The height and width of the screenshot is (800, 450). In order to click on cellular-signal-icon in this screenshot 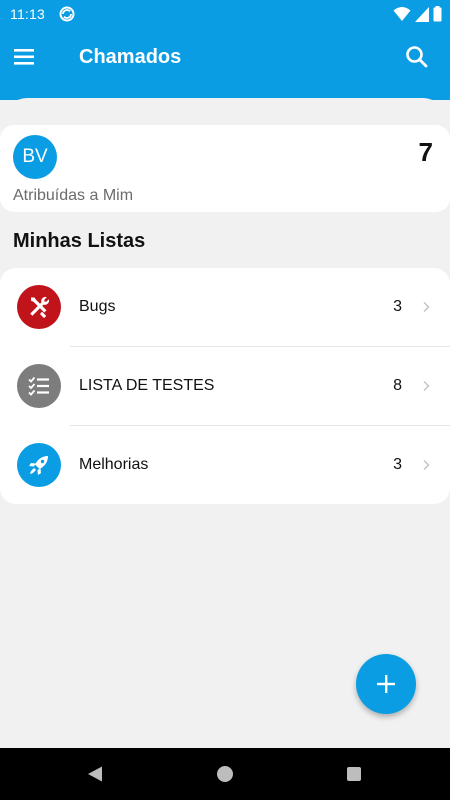, I will do `click(422, 14)`.